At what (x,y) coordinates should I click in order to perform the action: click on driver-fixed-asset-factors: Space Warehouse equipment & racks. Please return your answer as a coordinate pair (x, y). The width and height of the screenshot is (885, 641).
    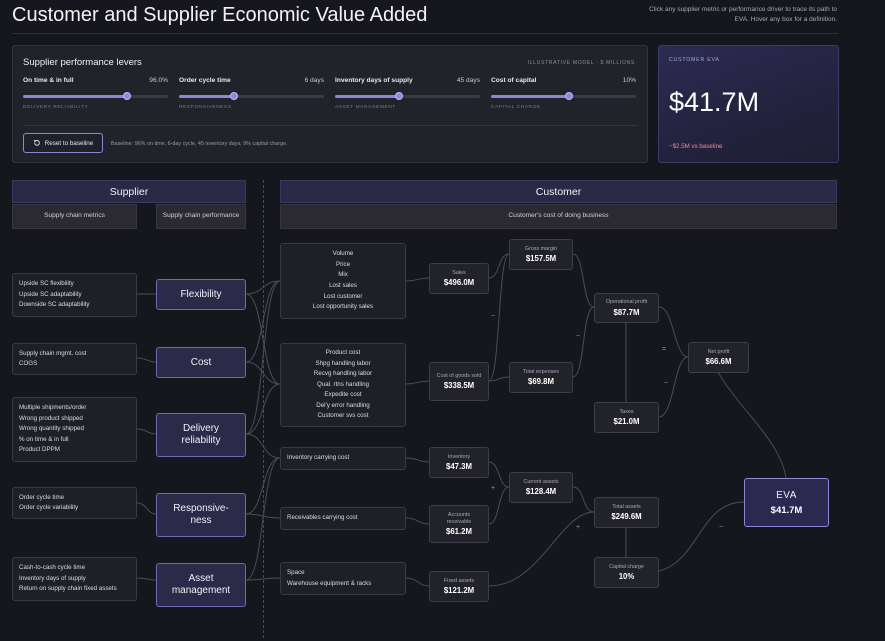
    Looking at the image, I should click on (343, 578).